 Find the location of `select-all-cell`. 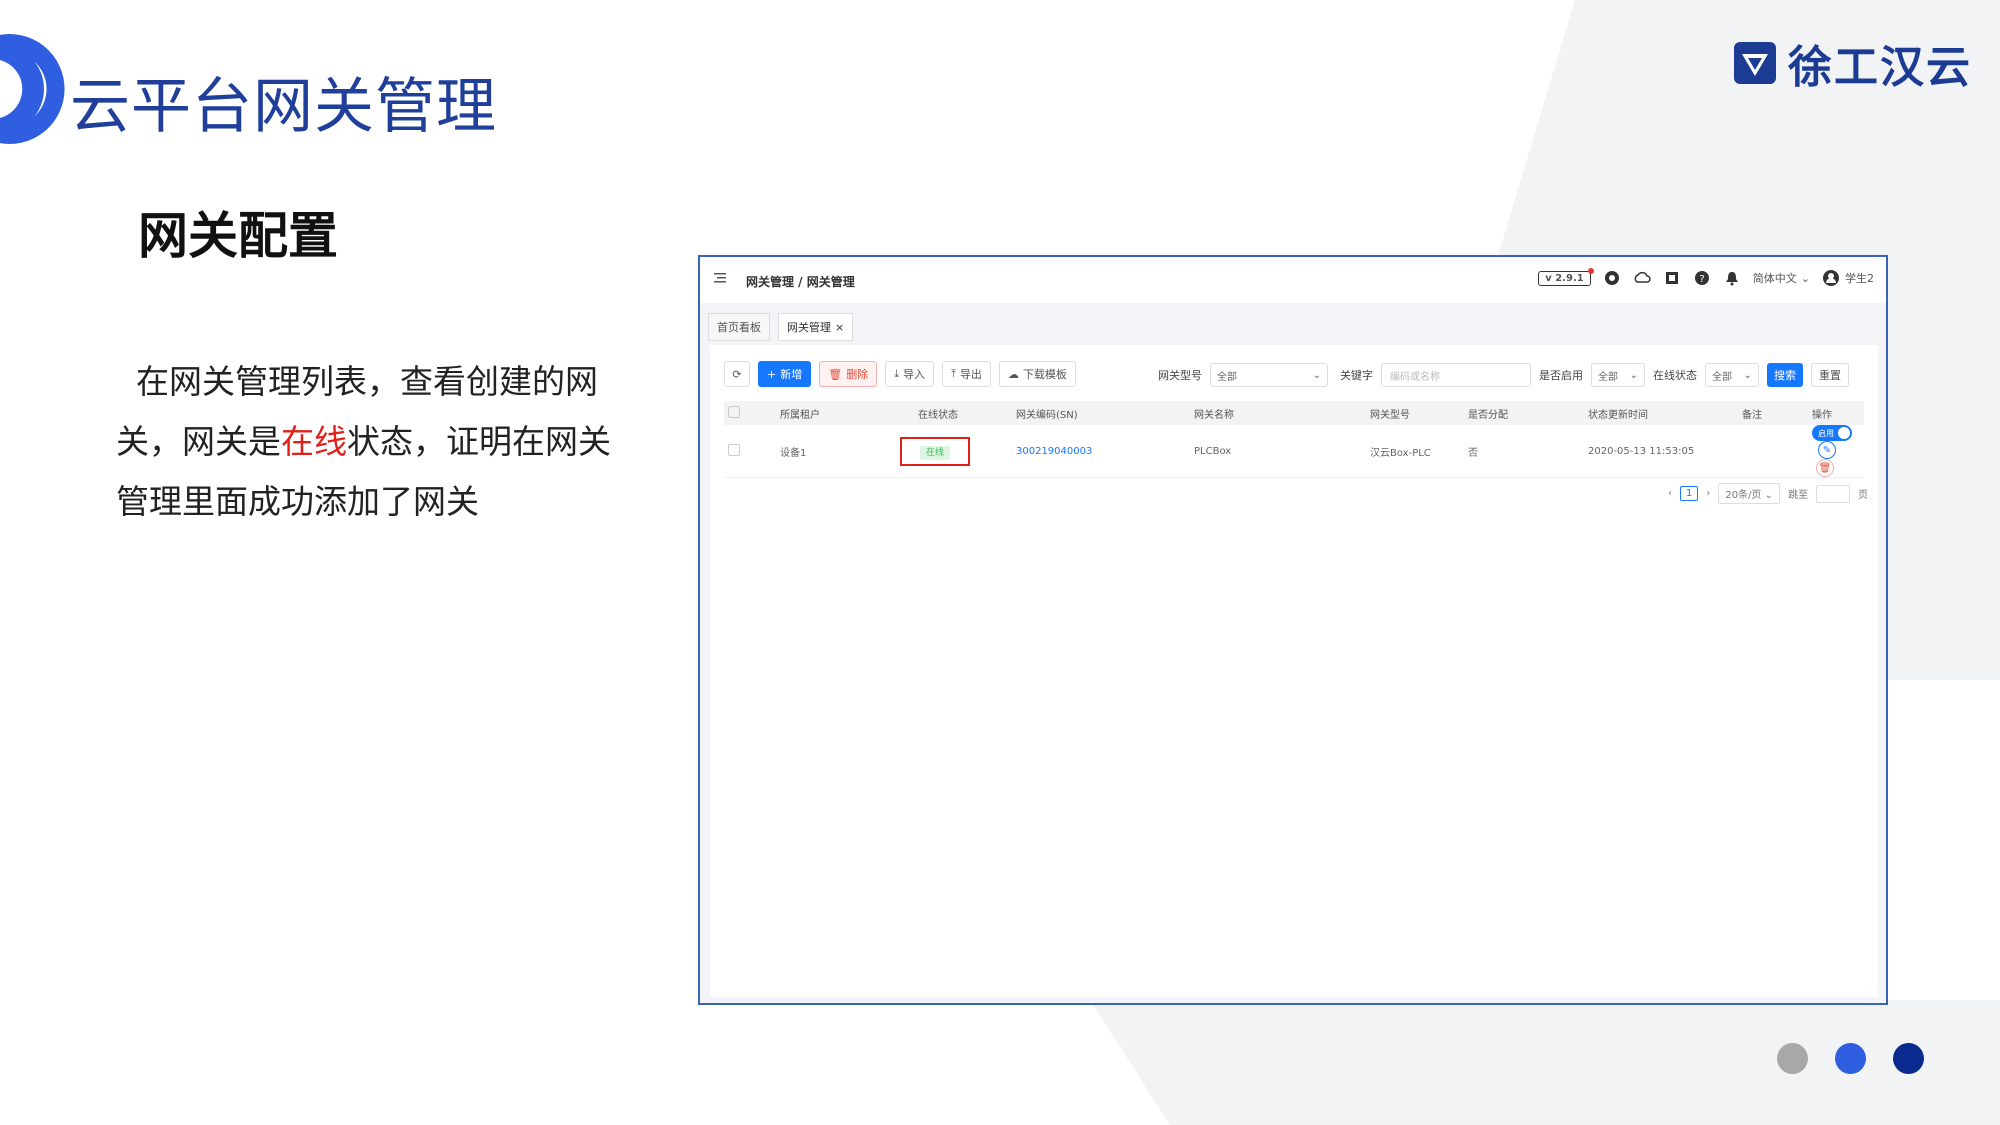

select-all-cell is located at coordinates (750, 413).